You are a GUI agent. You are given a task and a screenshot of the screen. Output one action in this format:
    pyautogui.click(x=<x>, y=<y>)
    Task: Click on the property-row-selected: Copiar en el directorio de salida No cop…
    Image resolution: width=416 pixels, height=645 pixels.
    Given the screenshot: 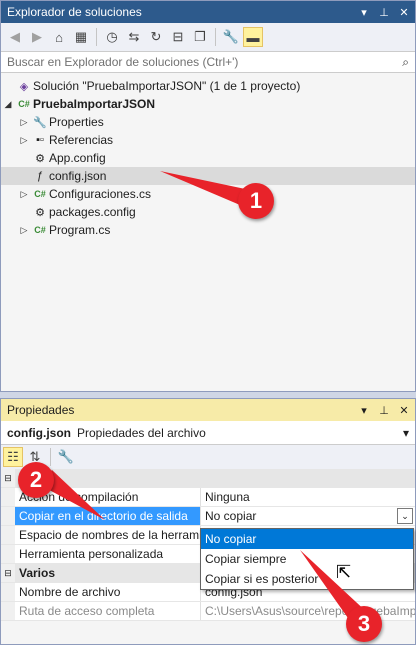 What is the action you would take?
    pyautogui.click(x=208, y=516)
    